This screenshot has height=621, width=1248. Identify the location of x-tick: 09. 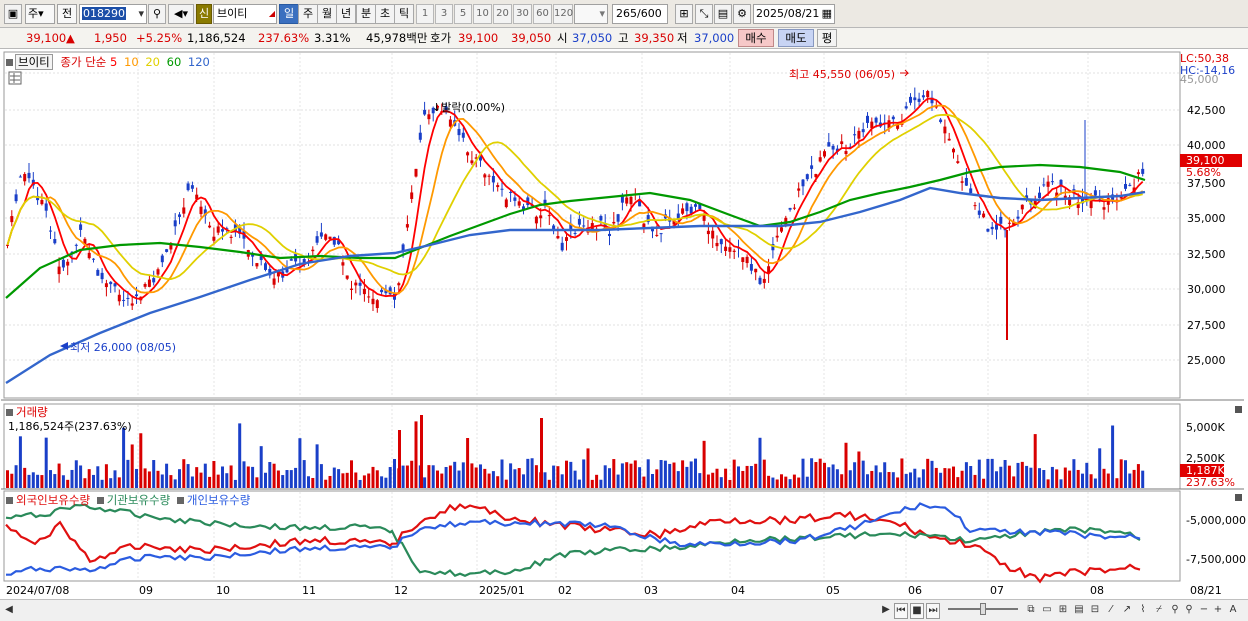
(146, 590).